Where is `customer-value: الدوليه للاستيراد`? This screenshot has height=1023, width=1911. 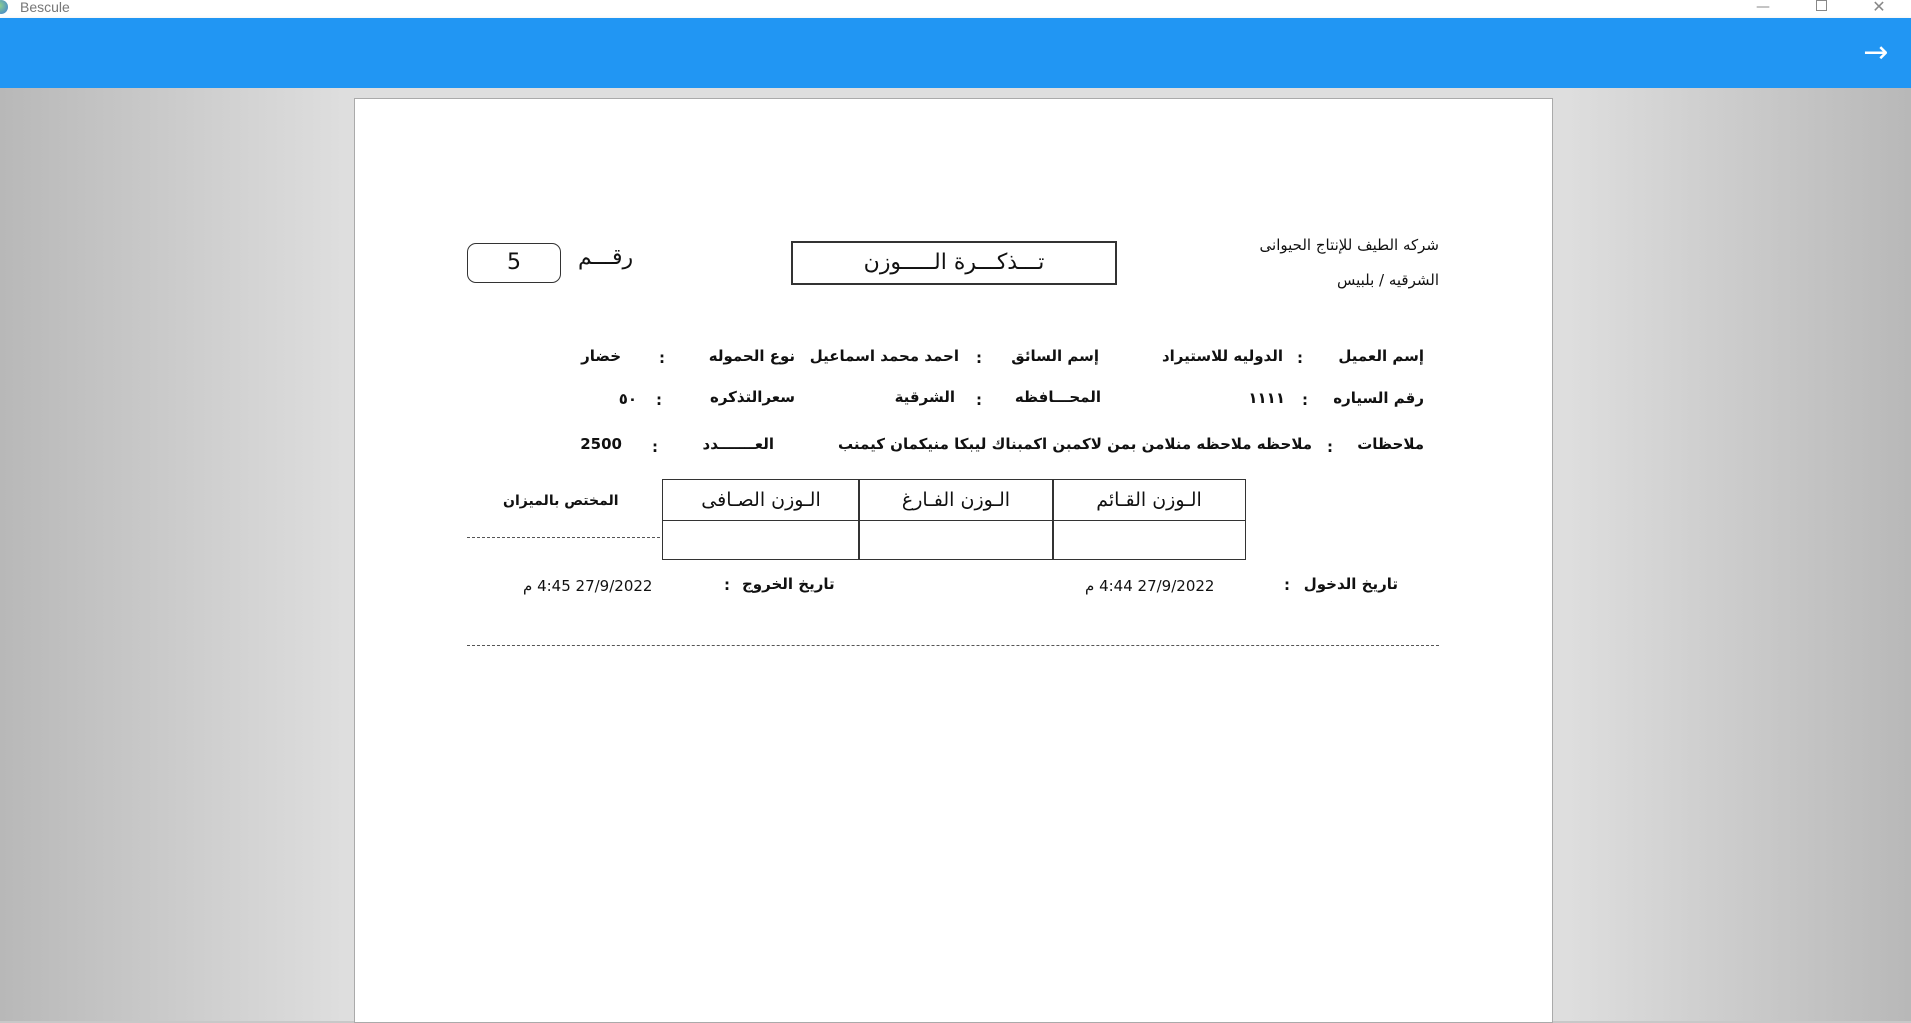
customer-value: الدوليه للاستيراد is located at coordinates (1222, 356).